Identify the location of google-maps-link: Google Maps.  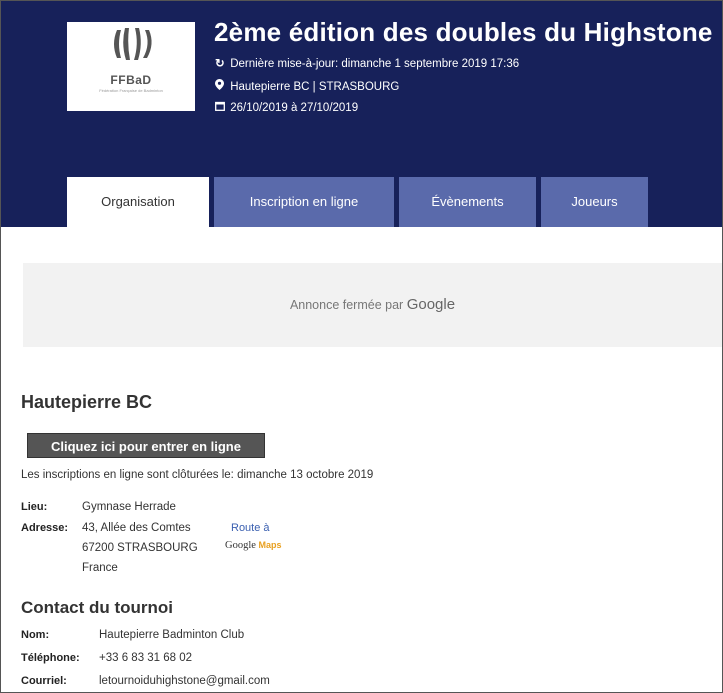
(253, 545).